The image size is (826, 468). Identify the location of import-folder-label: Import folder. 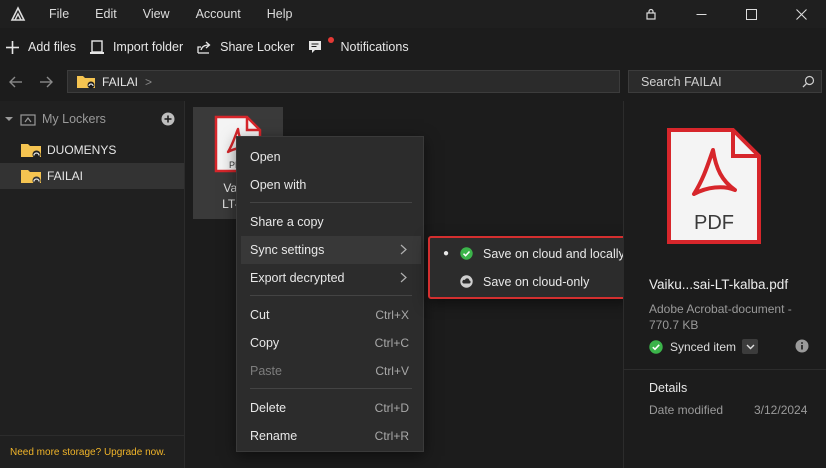
(148, 47).